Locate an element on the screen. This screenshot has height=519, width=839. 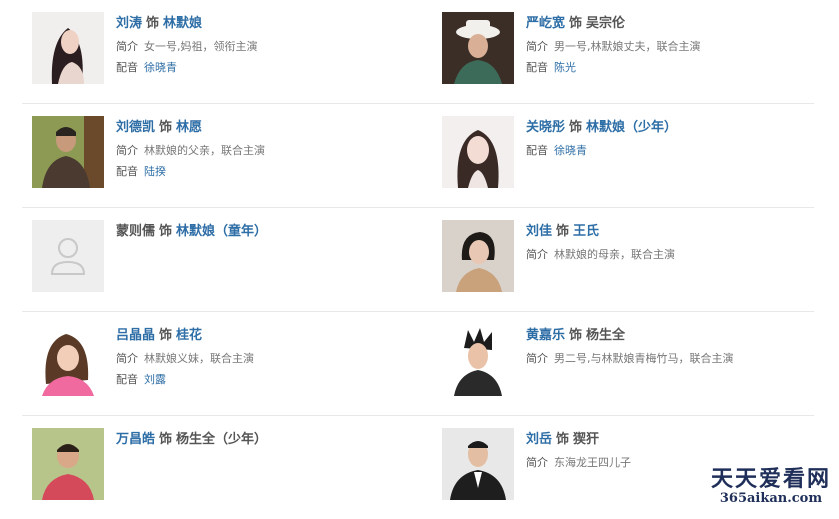
actor-name-link: 严屹宽 is located at coordinates (545, 23).